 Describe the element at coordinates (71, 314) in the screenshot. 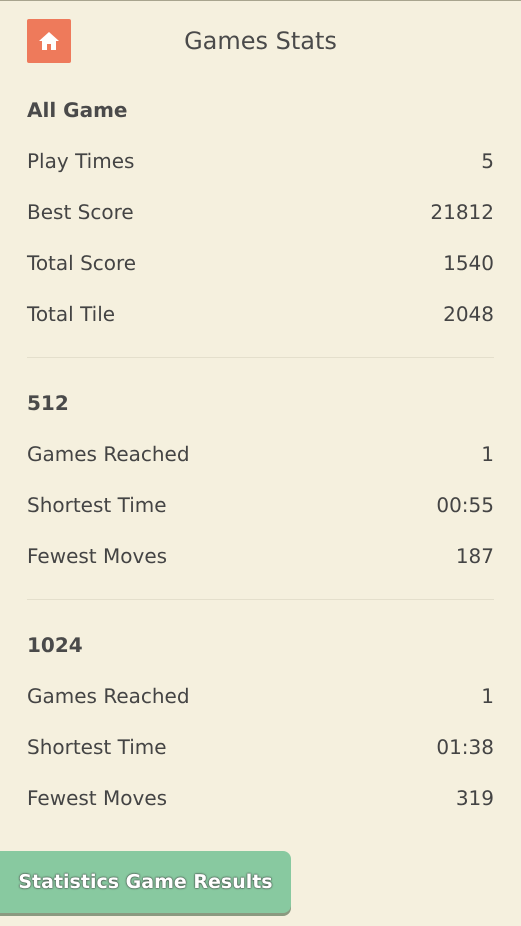

I see `stat-label: Total Tile` at that location.